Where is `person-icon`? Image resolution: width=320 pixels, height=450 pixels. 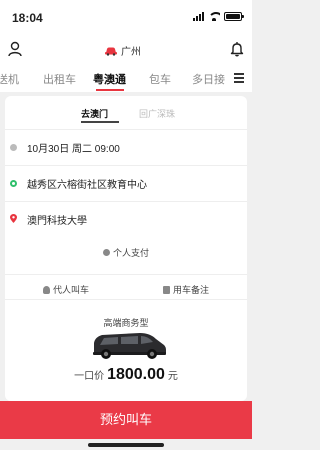
person-icon is located at coordinates (46, 289).